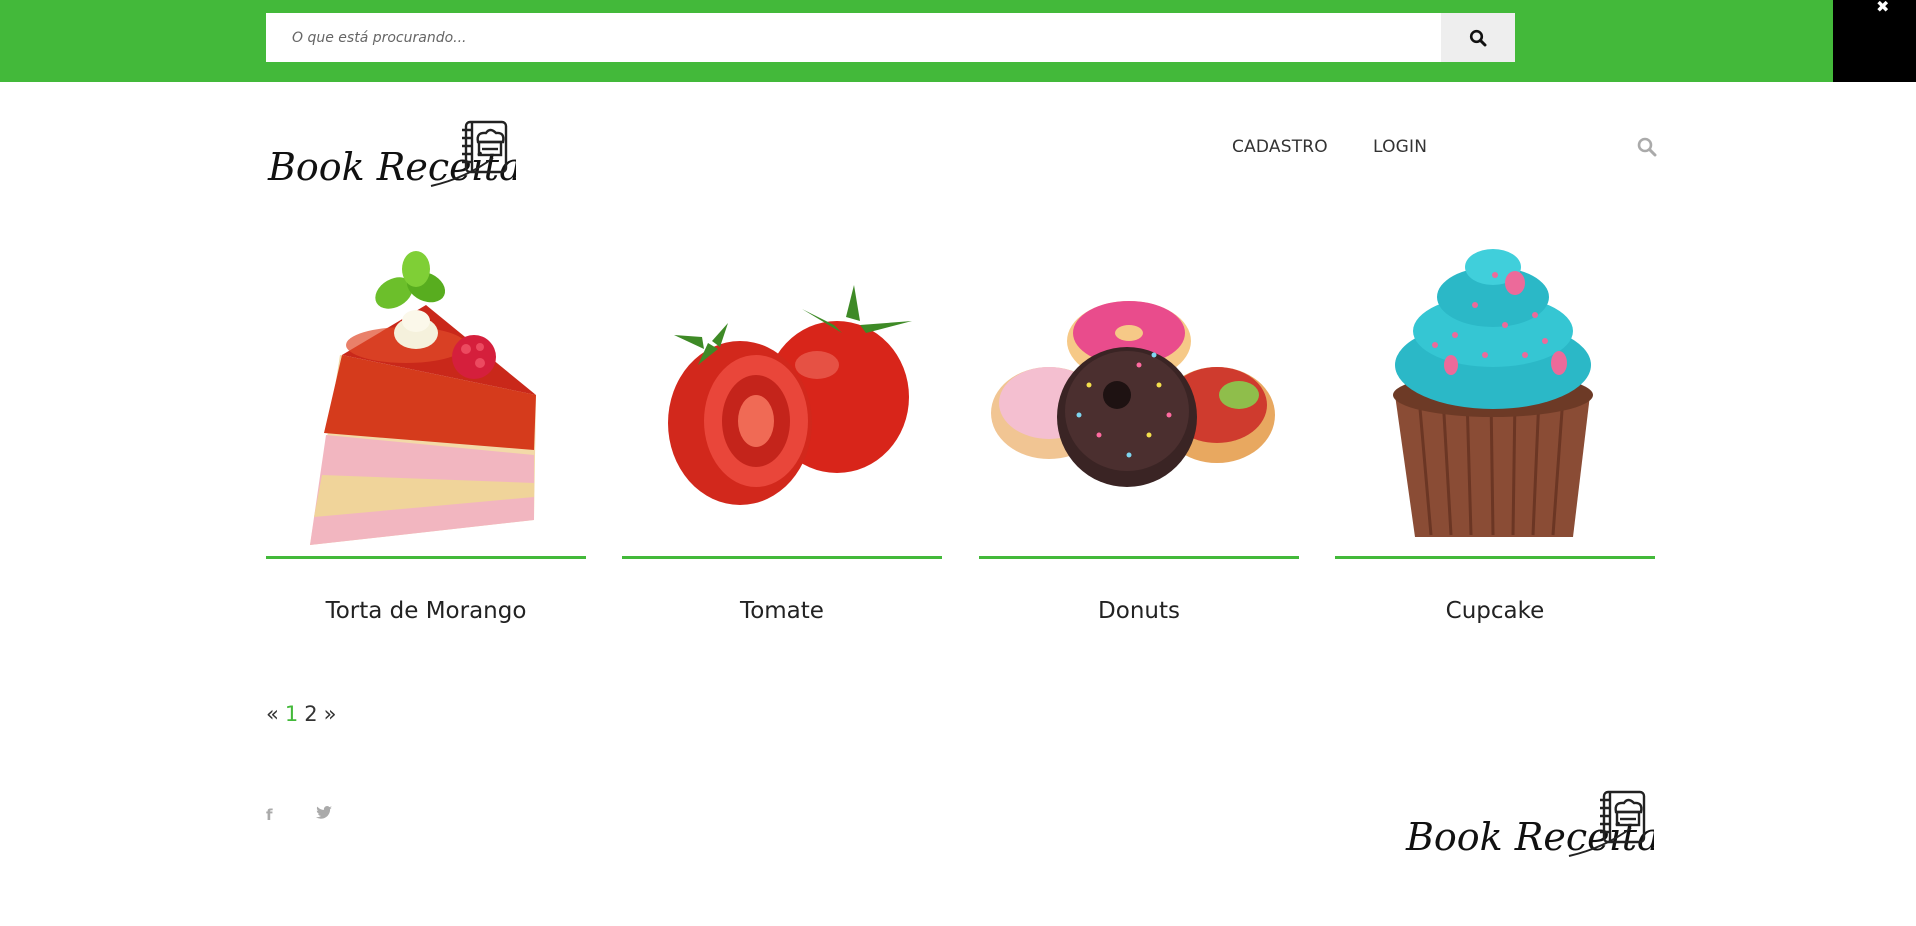 This screenshot has height=926, width=1916. I want to click on recipe-image-cupcake, so click(1495, 400).